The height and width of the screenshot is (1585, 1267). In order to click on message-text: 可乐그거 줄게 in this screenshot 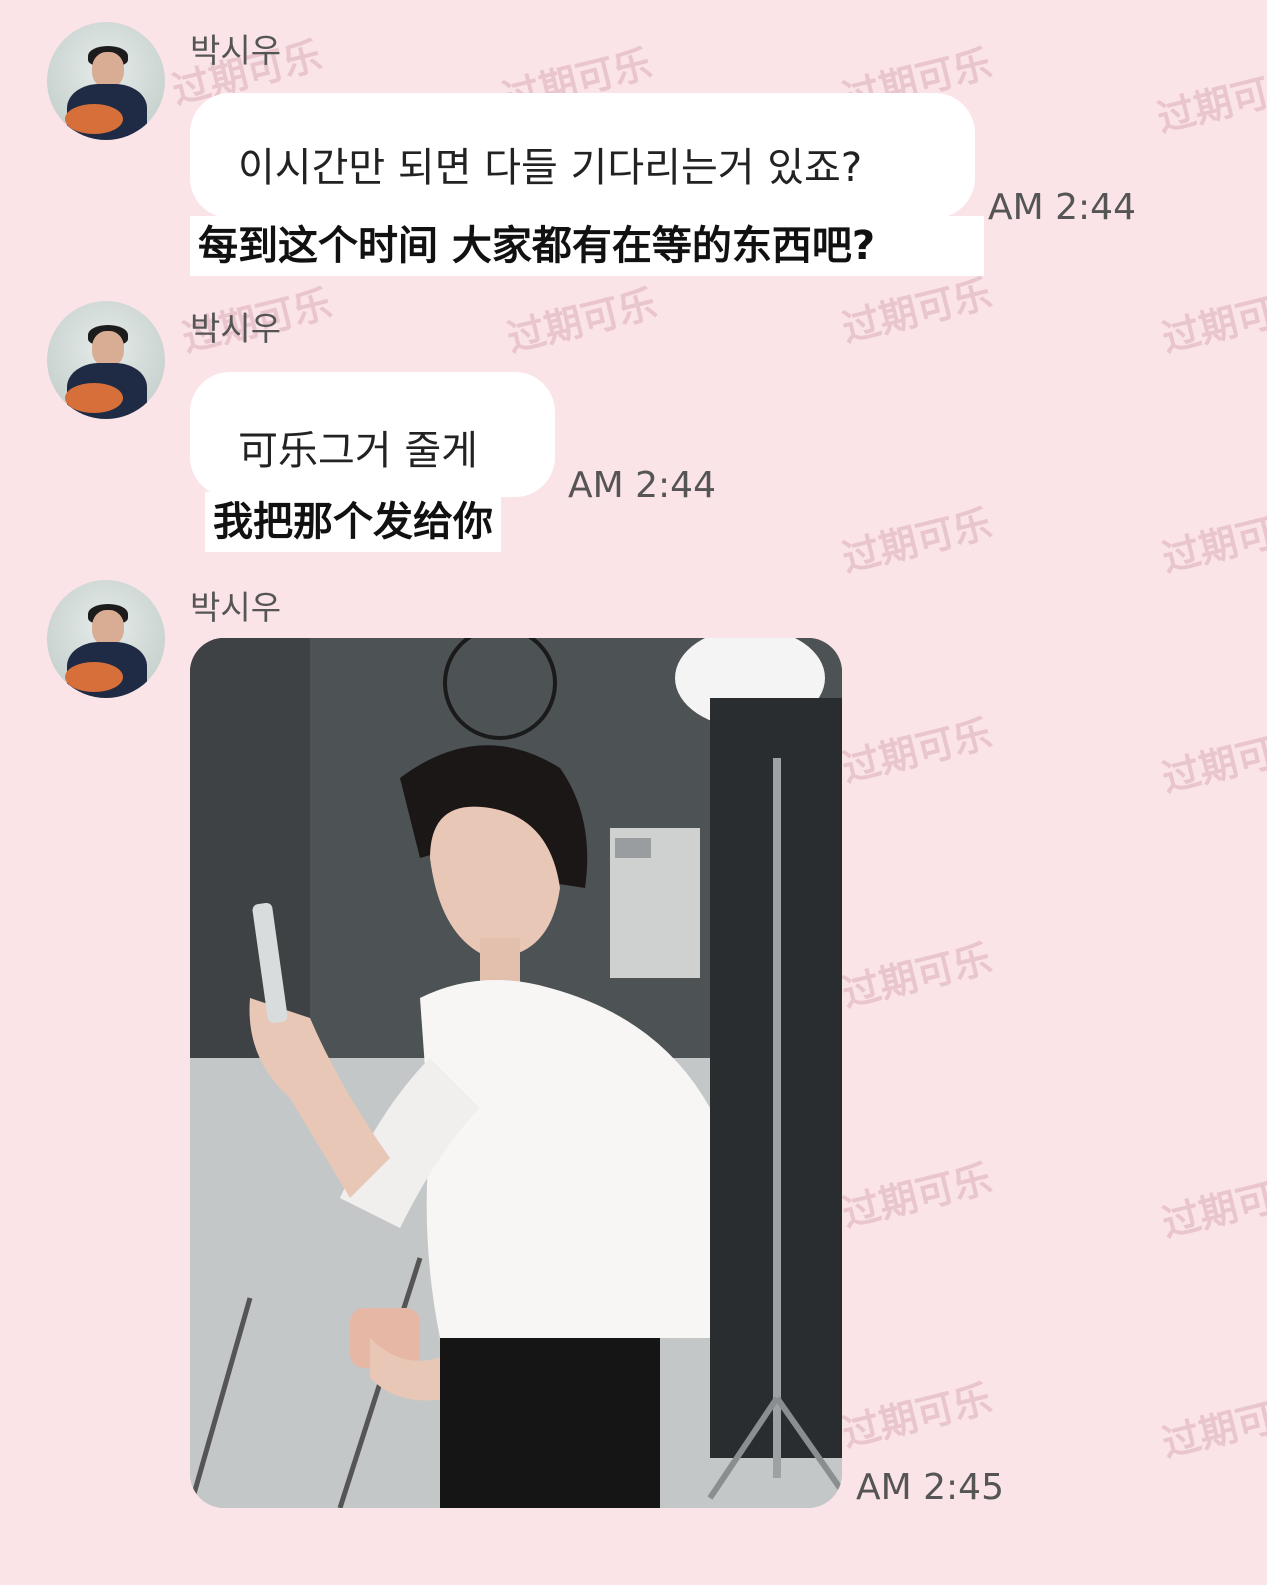, I will do `click(358, 451)`.